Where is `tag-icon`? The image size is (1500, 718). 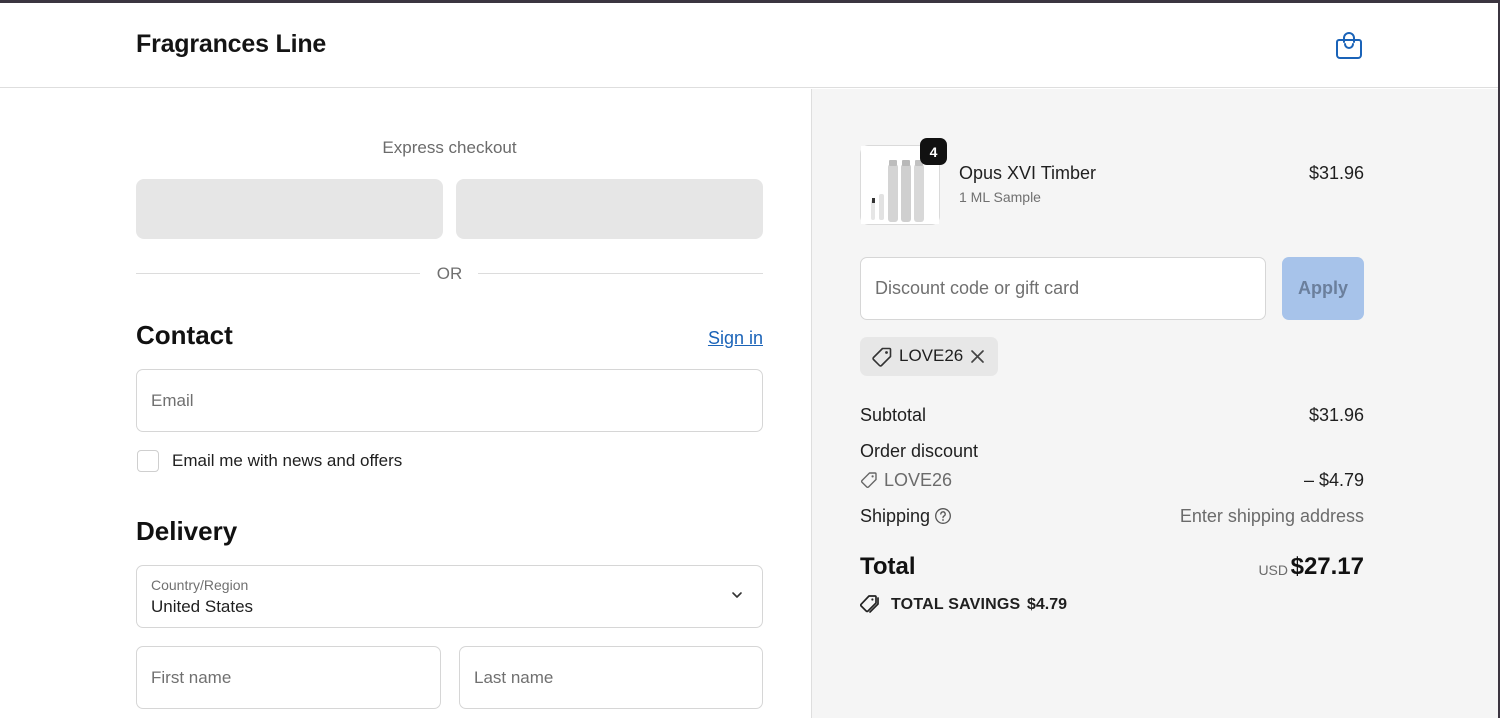
tag-icon is located at coordinates (882, 357).